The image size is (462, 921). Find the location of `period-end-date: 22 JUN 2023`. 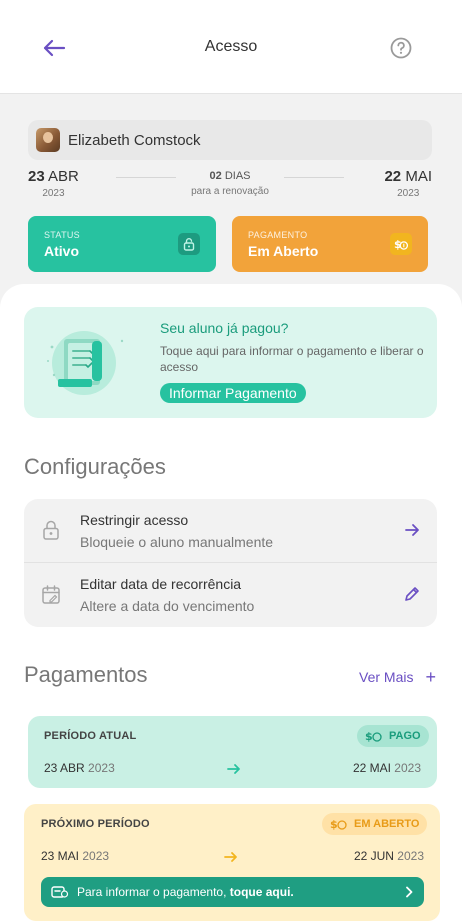

period-end-date: 22 JUN 2023 is located at coordinates (389, 856).